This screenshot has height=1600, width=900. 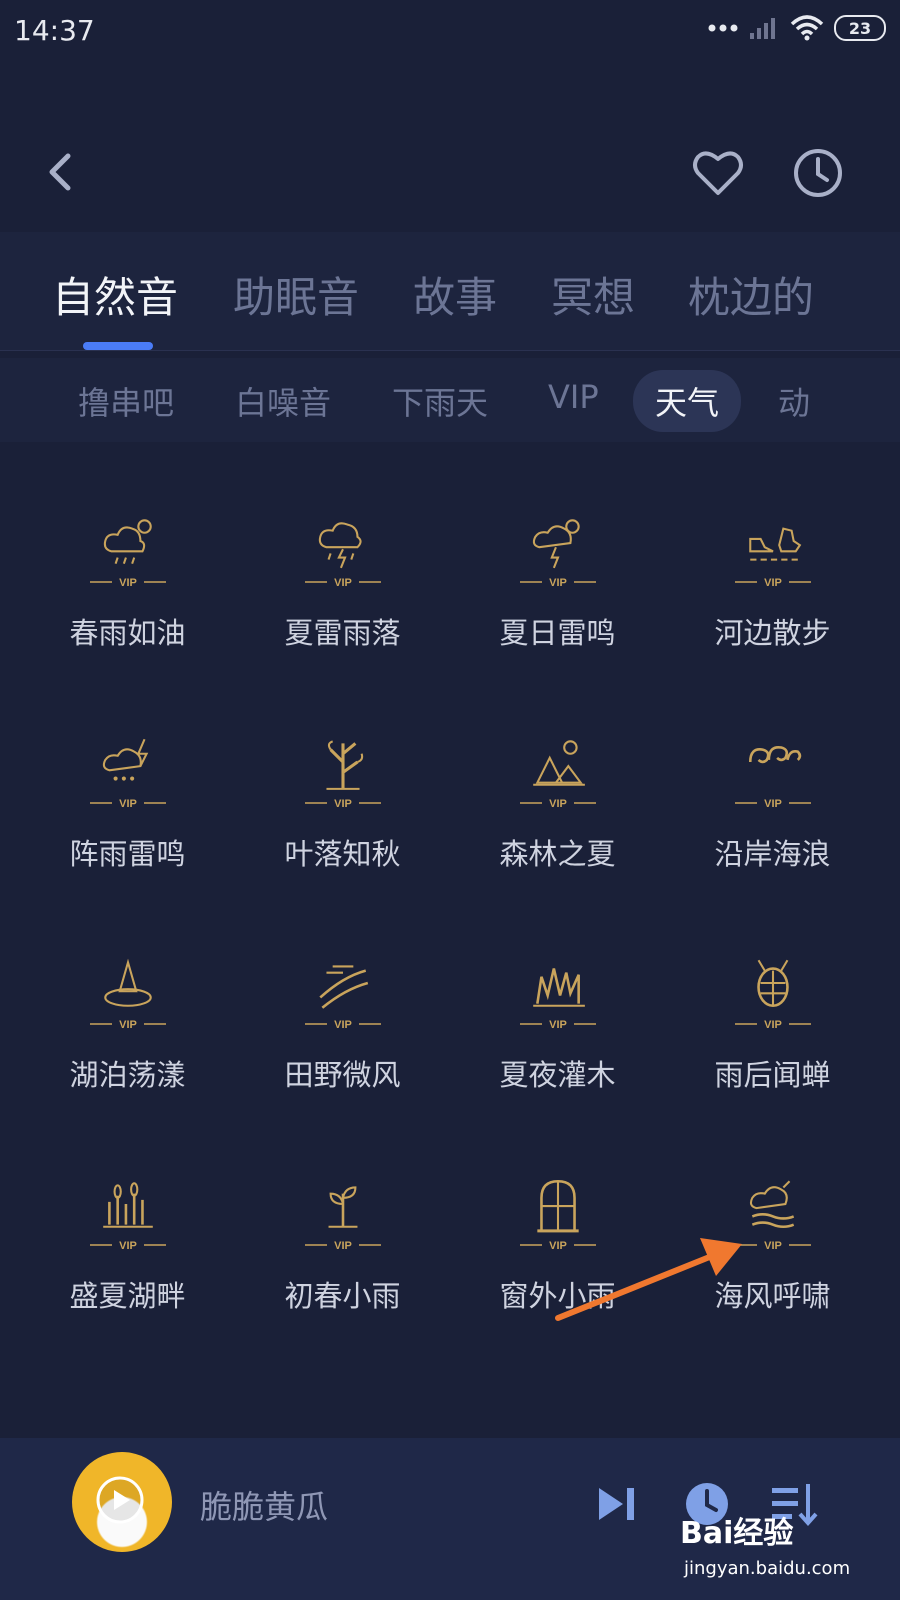 What do you see at coordinates (342, 633) in the screenshot?
I see `sound-label: 夏雷雨落` at bounding box center [342, 633].